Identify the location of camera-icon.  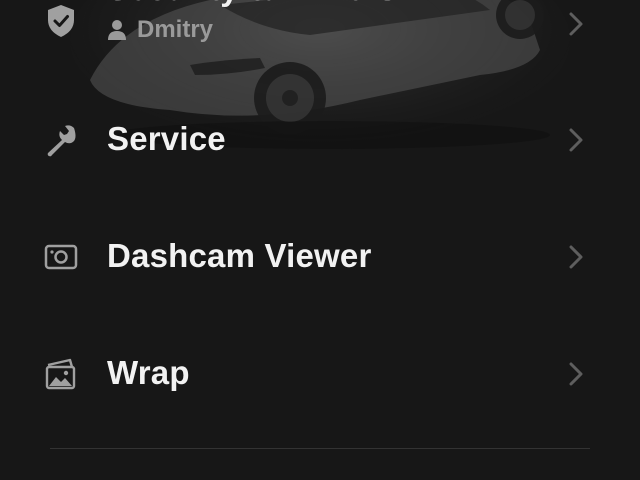
(61, 257).